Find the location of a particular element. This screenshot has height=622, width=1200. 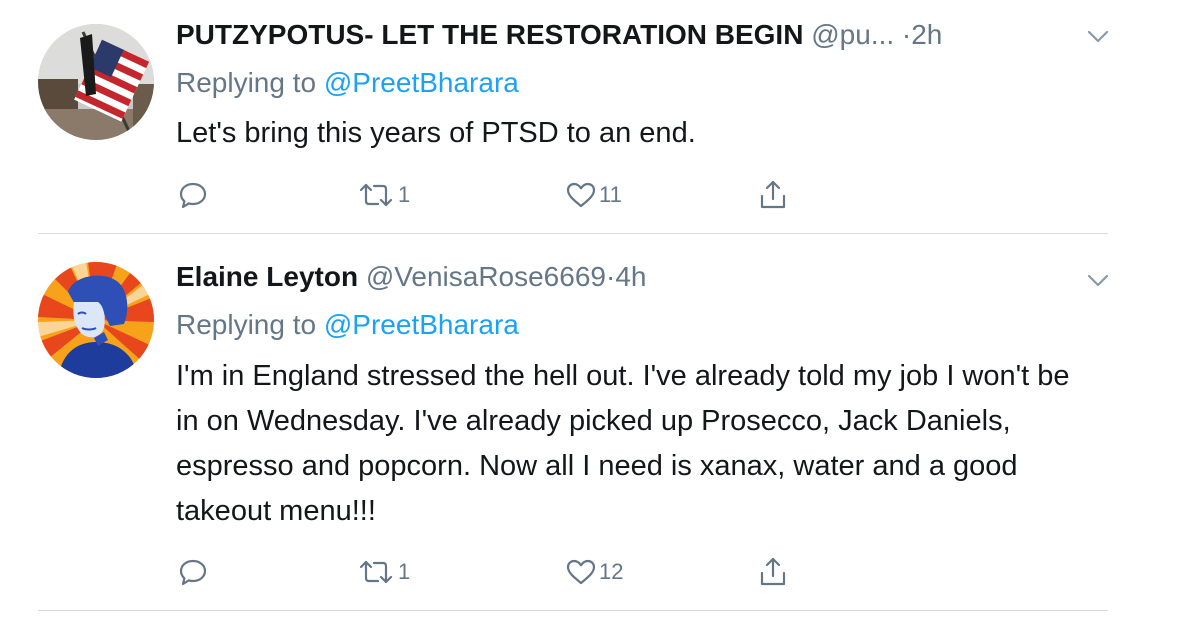

tweet-actions: 1 11 is located at coordinates (600, 195).